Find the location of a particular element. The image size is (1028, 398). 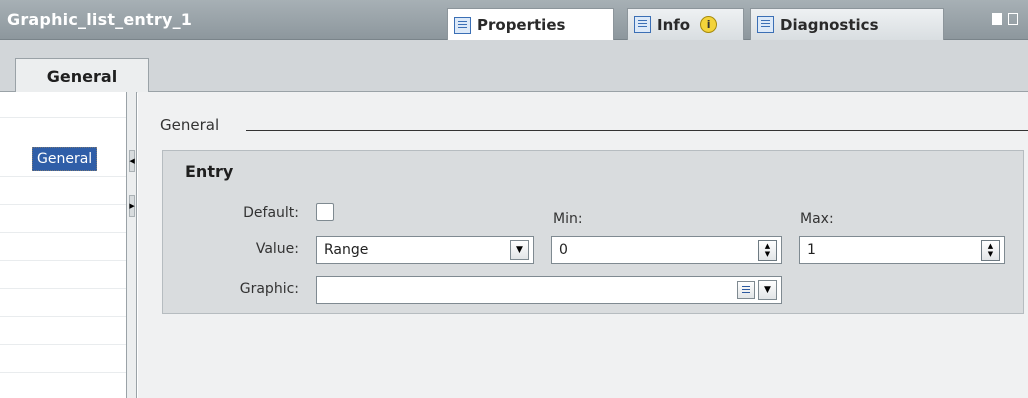

info-icon is located at coordinates (642, 24).